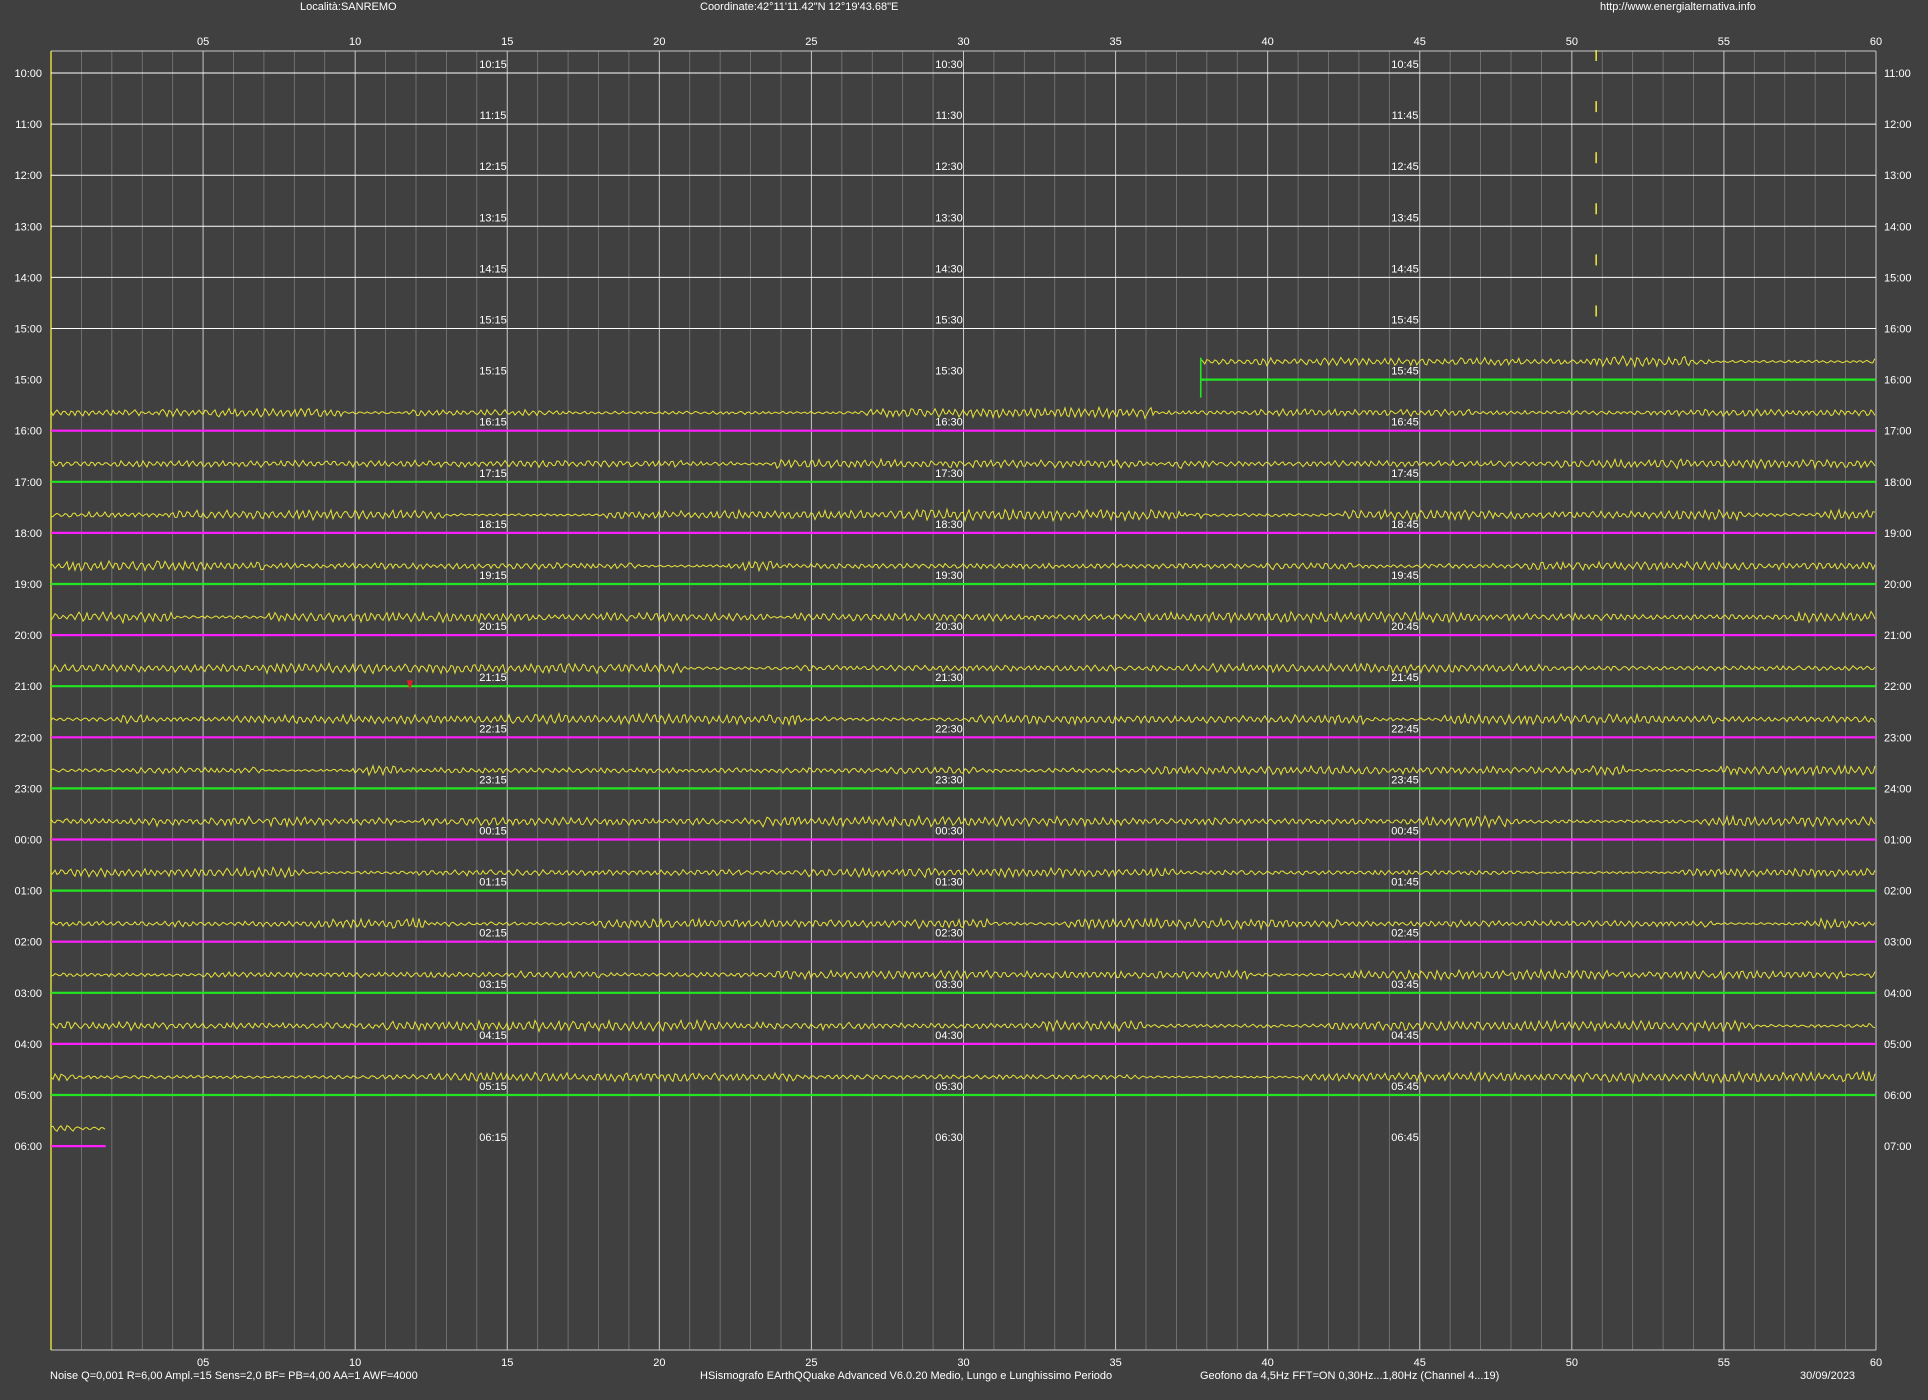  What do you see at coordinates (811, 1363) in the screenshot?
I see `x-tick-label-bottom: 25` at bounding box center [811, 1363].